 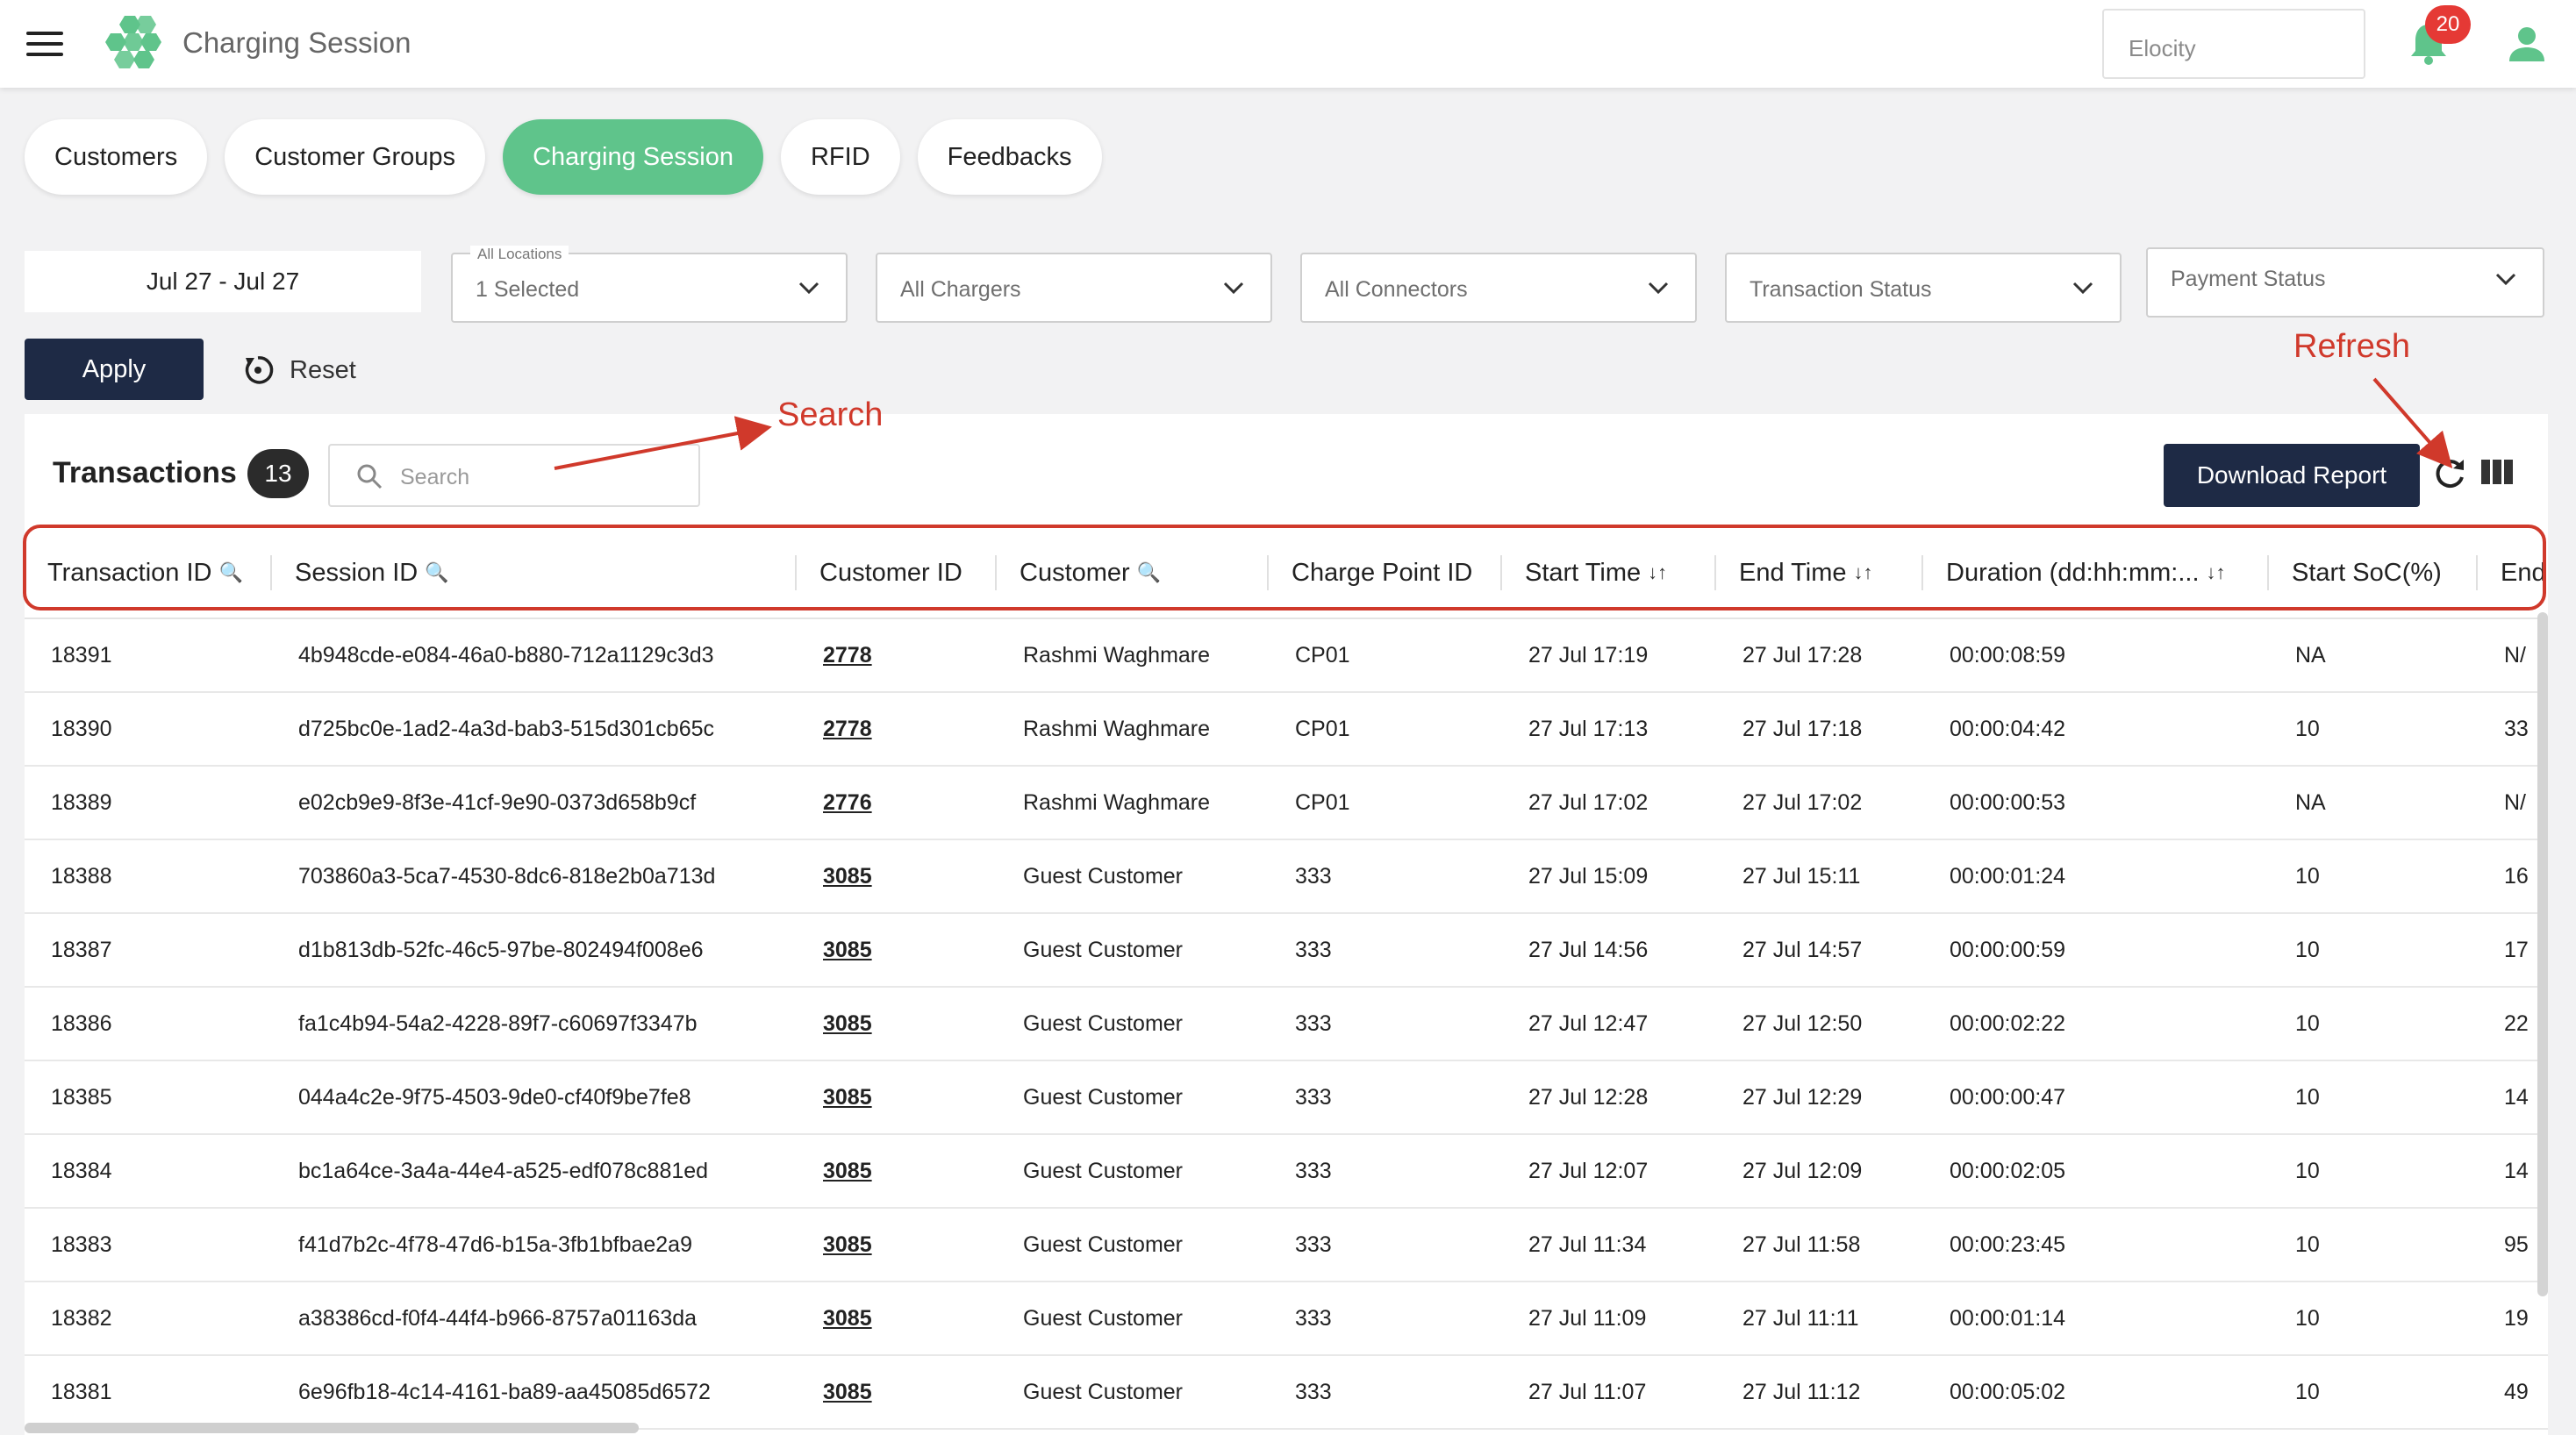 What do you see at coordinates (259, 370) in the screenshot?
I see `reset-icon` at bounding box center [259, 370].